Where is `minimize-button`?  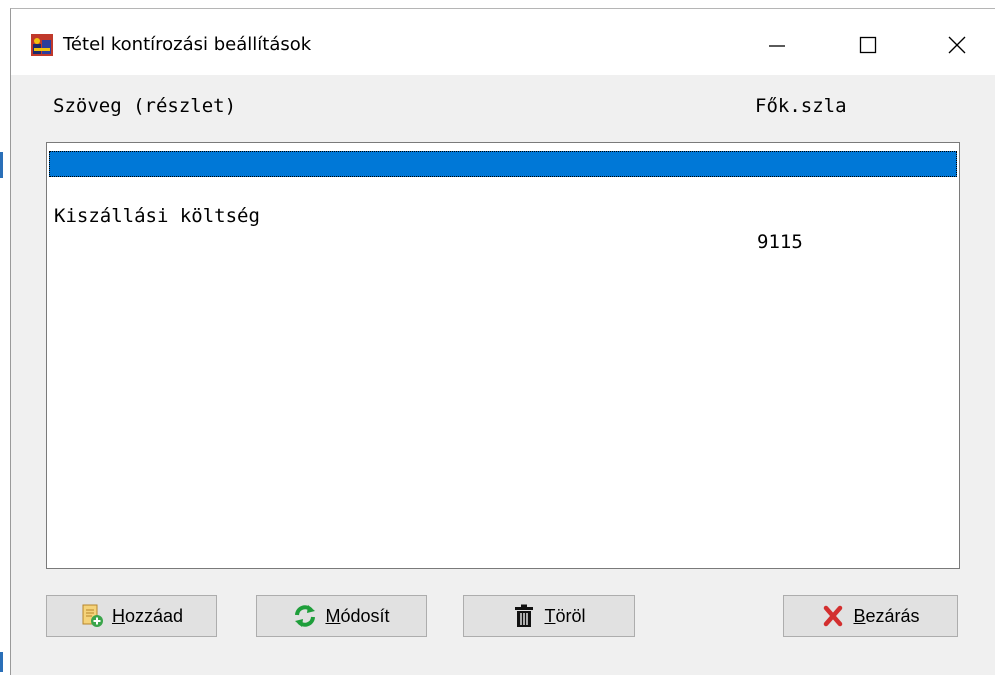 minimize-button is located at coordinates (777, 45).